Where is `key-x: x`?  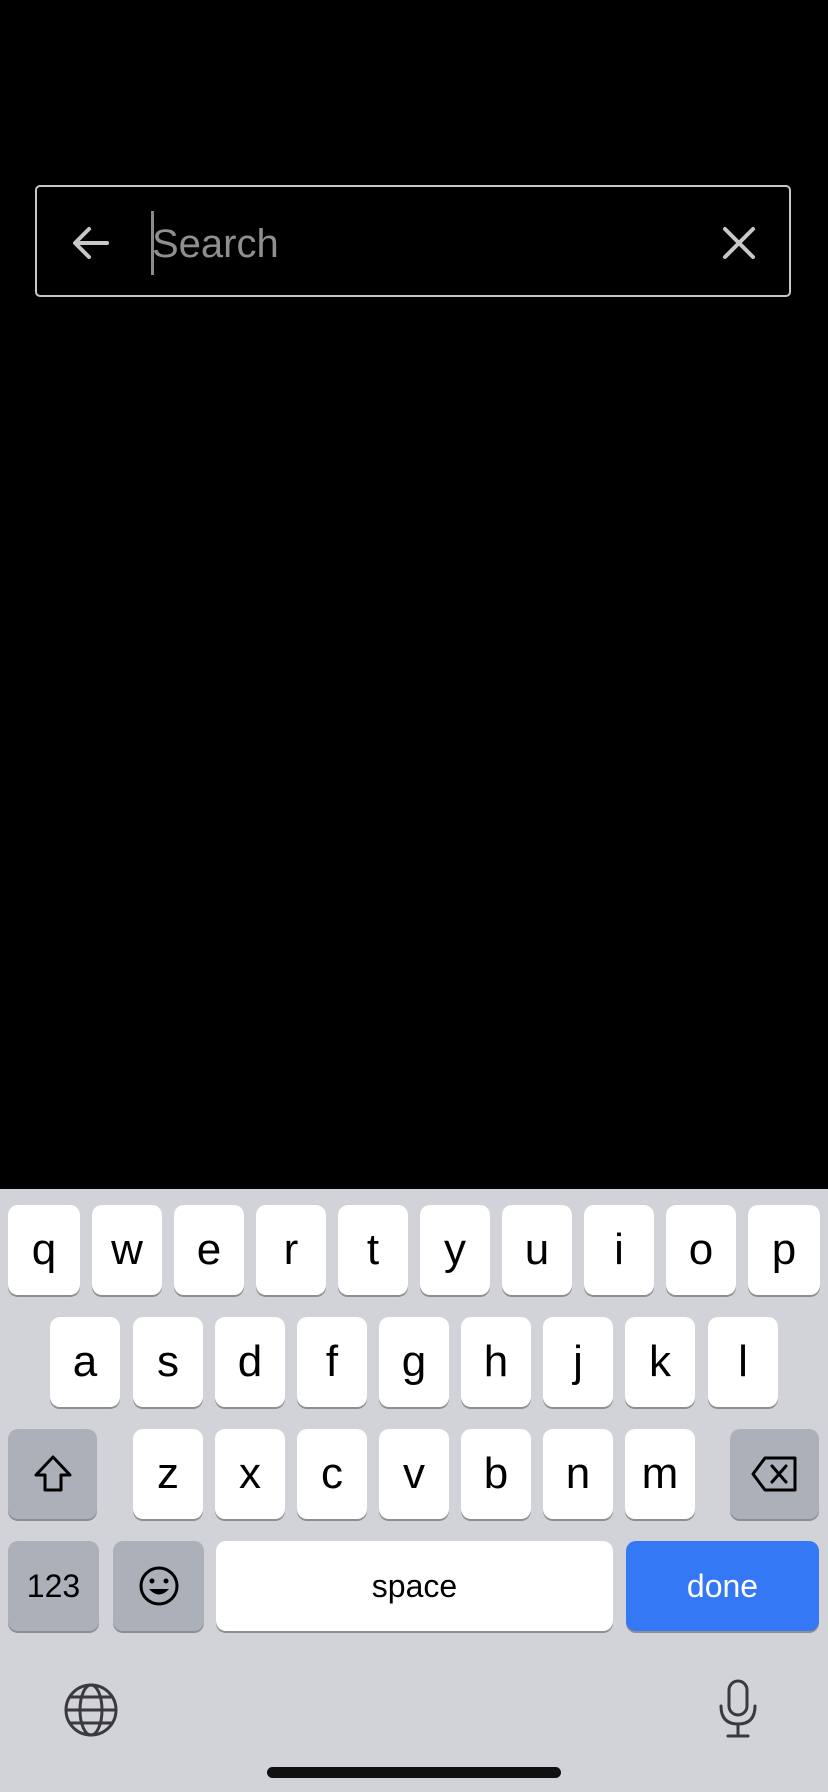 key-x: x is located at coordinates (250, 1474).